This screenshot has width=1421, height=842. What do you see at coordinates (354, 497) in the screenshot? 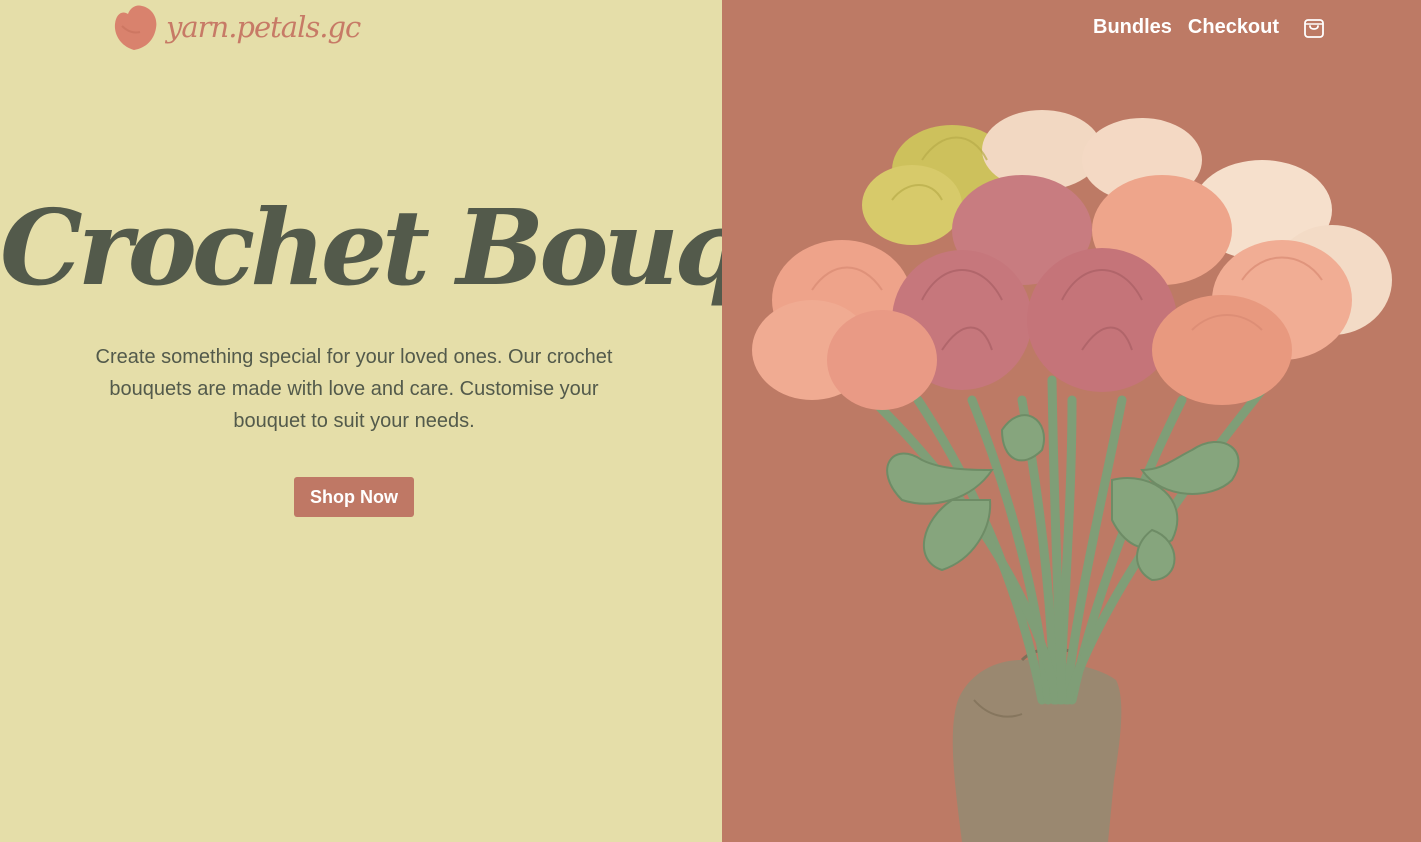
I see `shop-now-button: Shop Now` at bounding box center [354, 497].